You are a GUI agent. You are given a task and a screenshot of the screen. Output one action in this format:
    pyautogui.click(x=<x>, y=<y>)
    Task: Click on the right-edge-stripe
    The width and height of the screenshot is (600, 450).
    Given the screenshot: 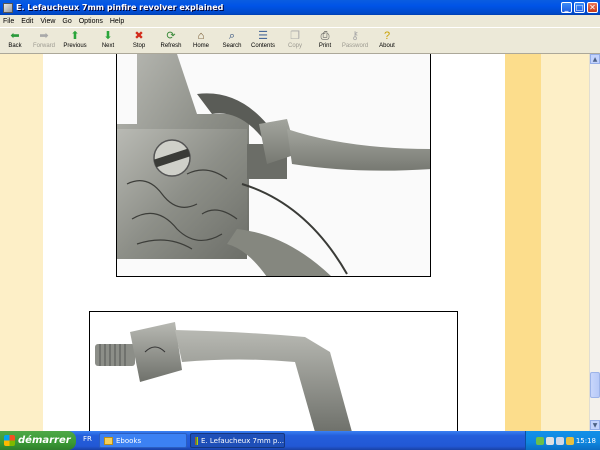 What is the action you would take?
    pyautogui.click(x=565, y=242)
    